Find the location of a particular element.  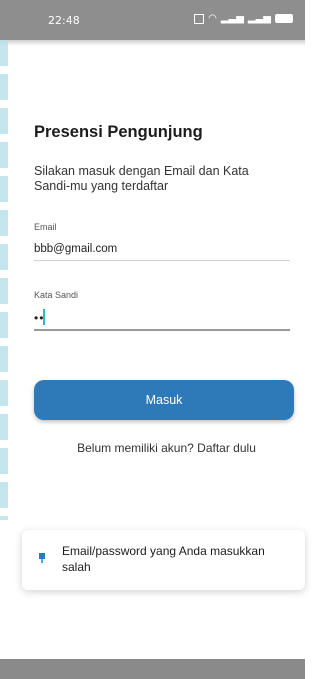

error-toast: Email/password yang Anda masukkan salah is located at coordinates (163, 560).